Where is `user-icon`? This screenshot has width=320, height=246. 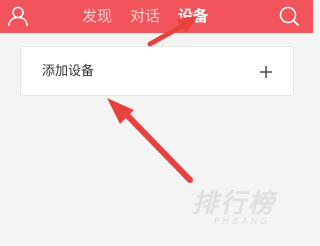
user-icon is located at coordinates (18, 16).